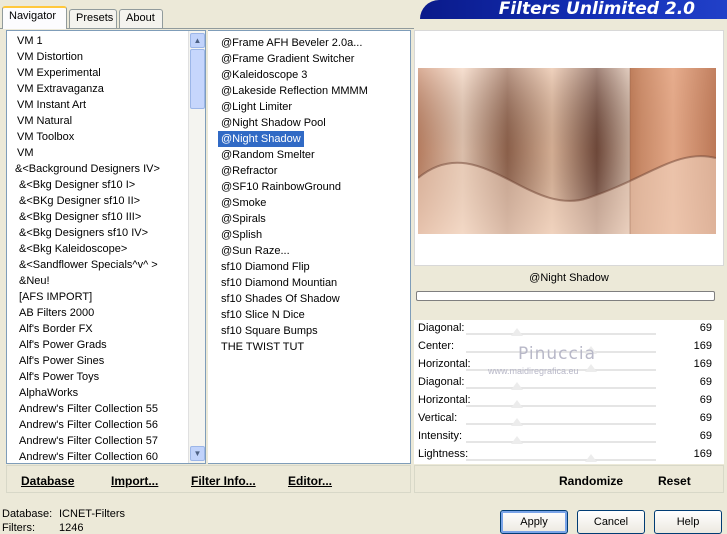 This screenshot has width=727, height=534. What do you see at coordinates (705, 382) in the screenshot?
I see `param-value: 69` at bounding box center [705, 382].